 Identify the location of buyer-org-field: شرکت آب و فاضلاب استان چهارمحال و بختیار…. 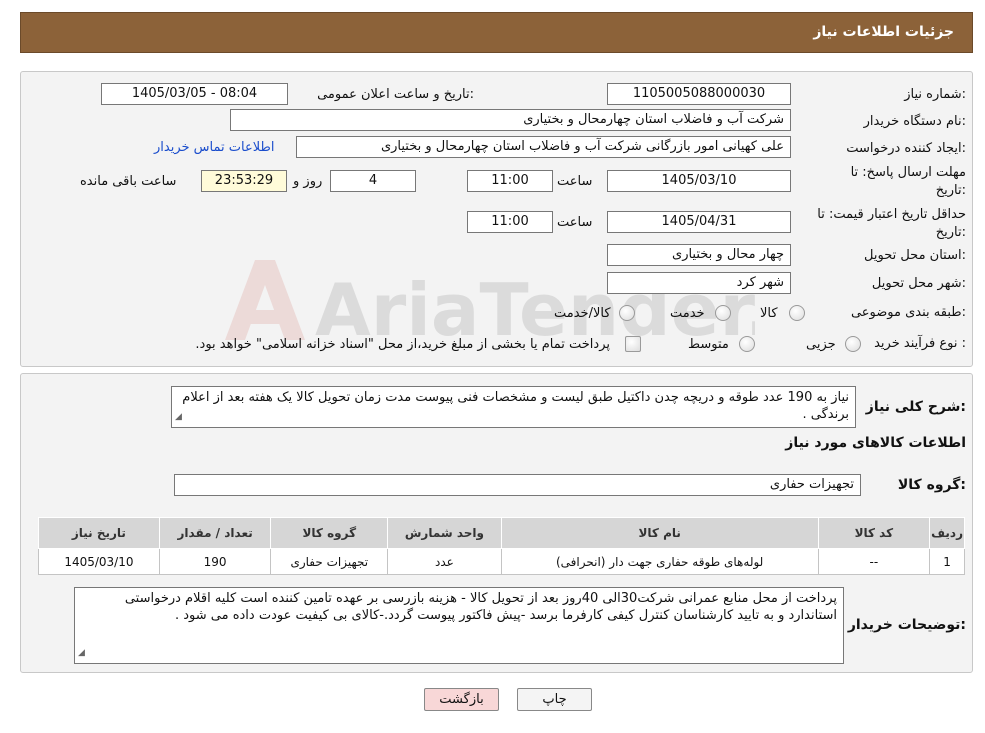
(510, 120).